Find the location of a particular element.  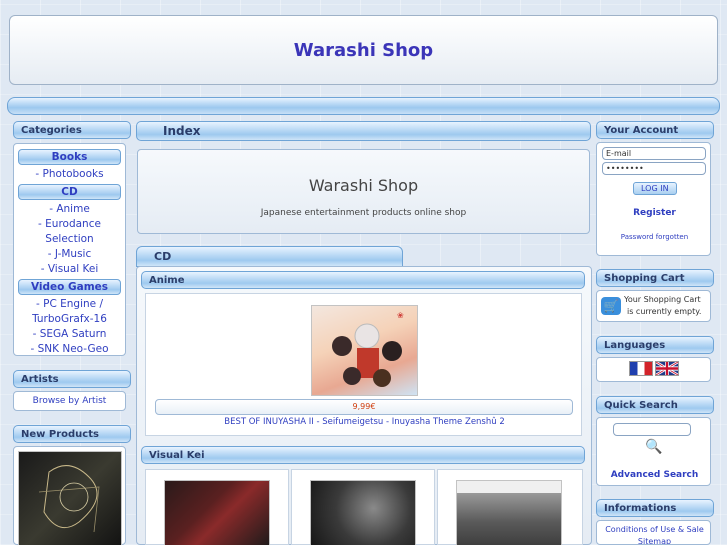

category-photobooks: - Photobooks is located at coordinates (69, 174).